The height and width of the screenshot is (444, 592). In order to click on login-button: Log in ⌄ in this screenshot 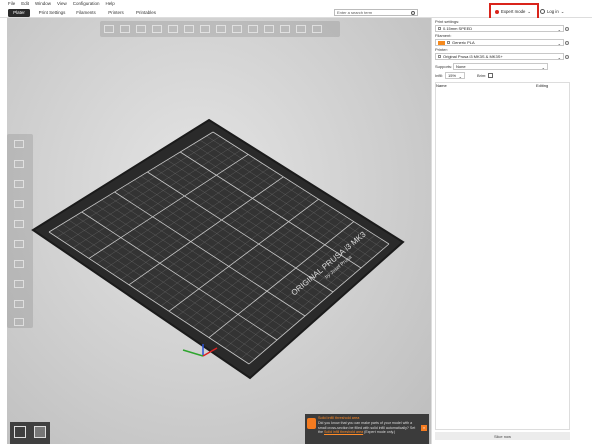, I will do `click(552, 11)`.